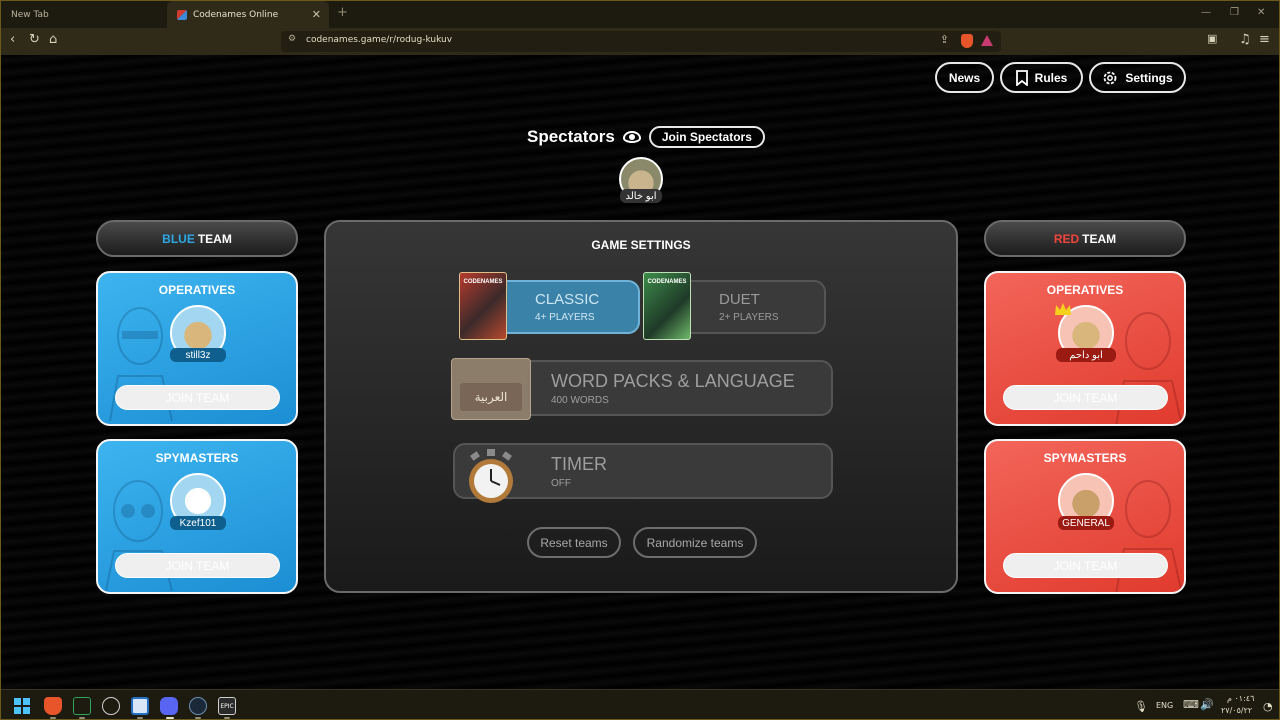 Image resolution: width=1280 pixels, height=720 pixels. What do you see at coordinates (1141, 706) in the screenshot?
I see `microphone-icon: 🎙` at bounding box center [1141, 706].